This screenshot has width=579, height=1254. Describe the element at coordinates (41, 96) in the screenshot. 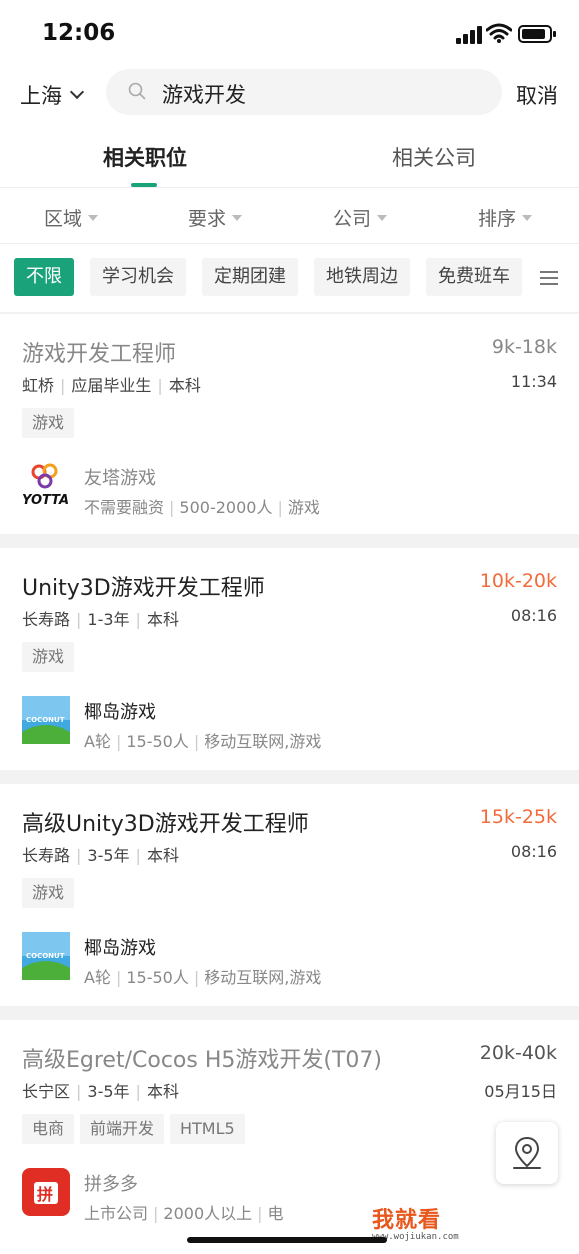

I see `city-label: 上海` at that location.